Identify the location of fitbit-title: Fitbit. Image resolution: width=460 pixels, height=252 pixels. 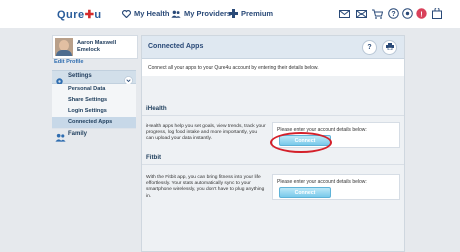
(154, 157).